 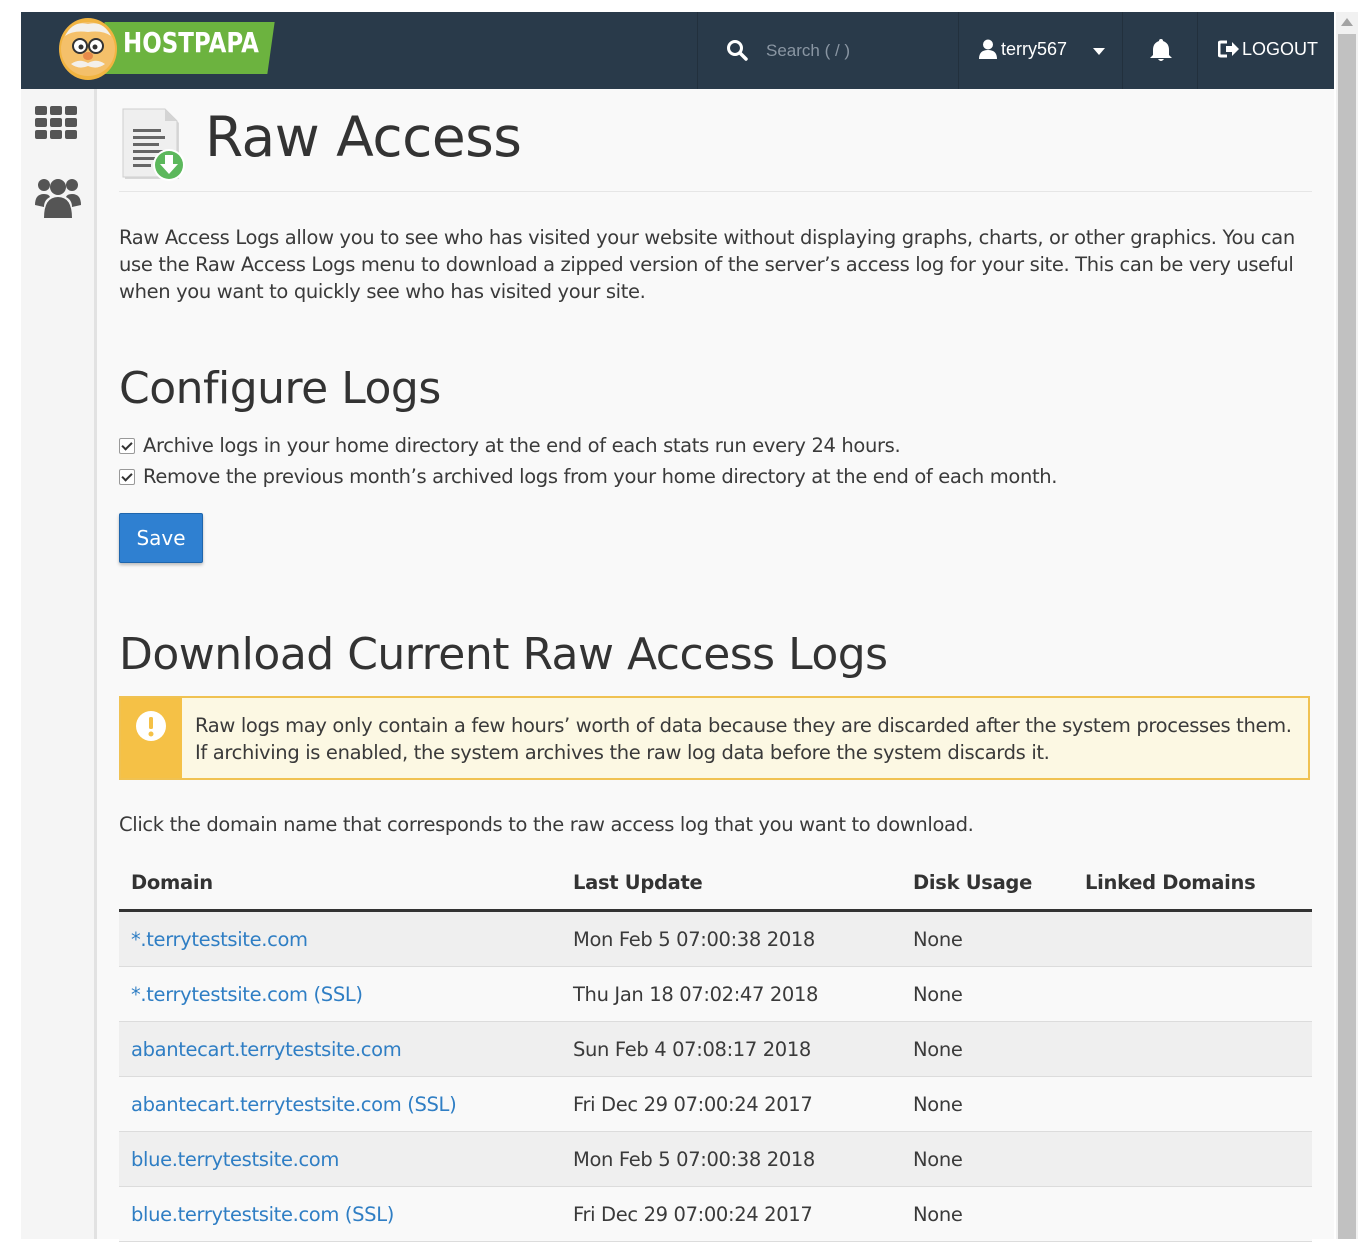 What do you see at coordinates (737, 50) in the screenshot?
I see `search-icon` at bounding box center [737, 50].